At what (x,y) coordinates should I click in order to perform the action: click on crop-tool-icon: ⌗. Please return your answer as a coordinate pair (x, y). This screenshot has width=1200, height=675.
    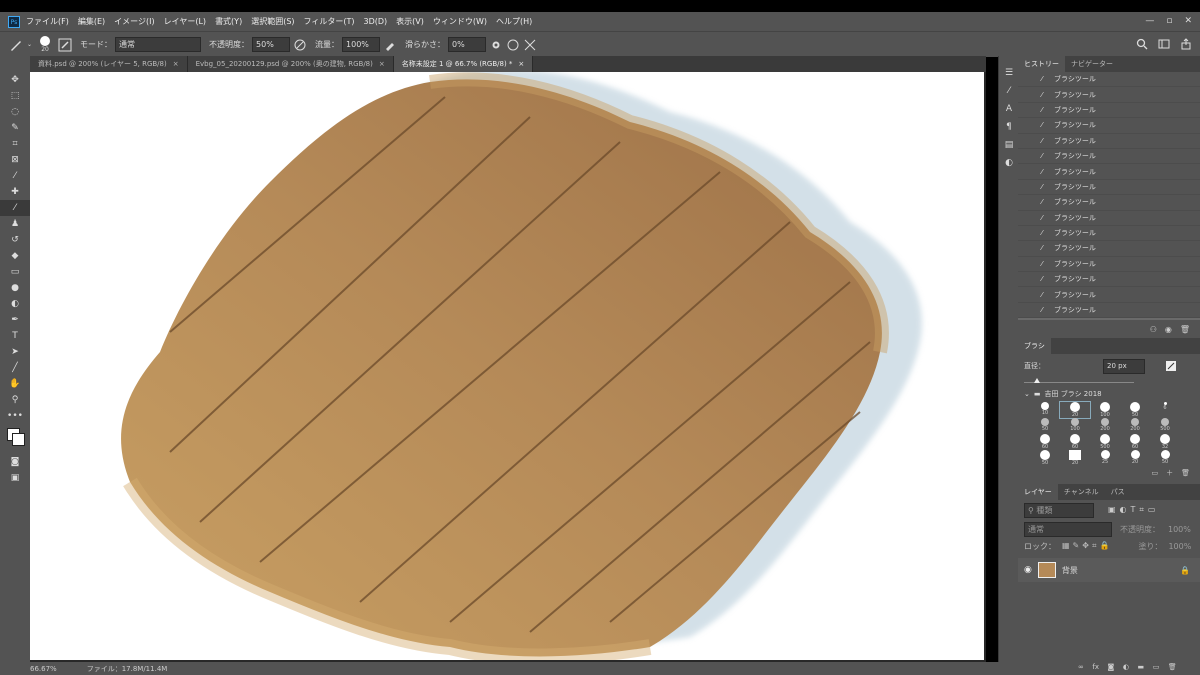
    Looking at the image, I should click on (15, 144).